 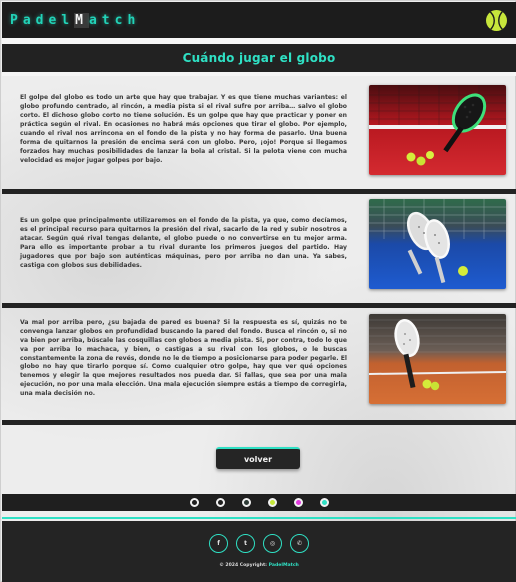 What do you see at coordinates (437, 359) in the screenshot?
I see `padel-racket-clay-court-image` at bounding box center [437, 359].